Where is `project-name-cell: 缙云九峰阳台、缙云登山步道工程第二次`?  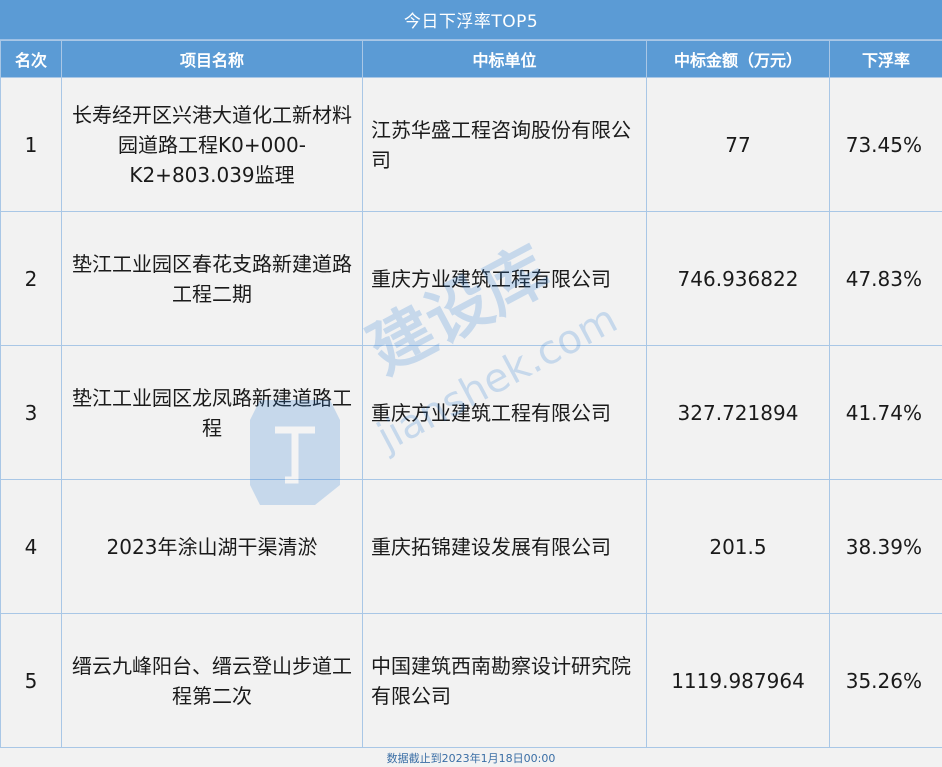
project-name-cell: 缙云九峰阳台、缙云登山步道工程第二次 is located at coordinates (212, 680).